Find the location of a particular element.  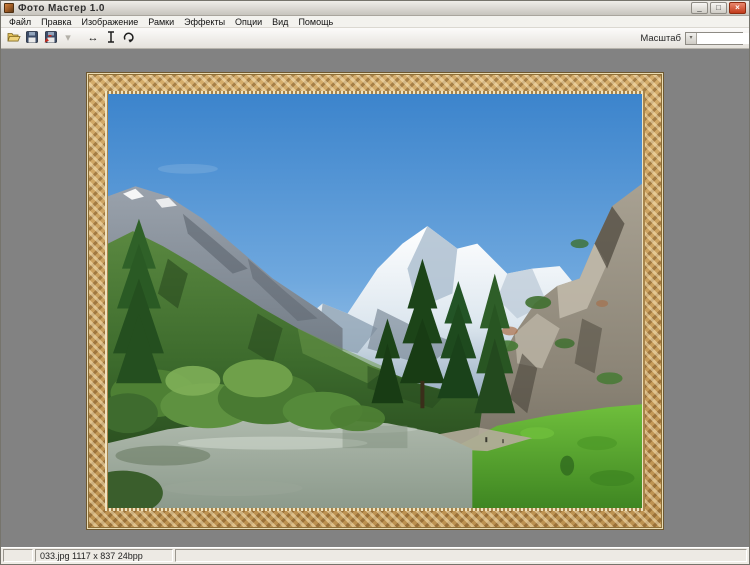

window-title: Фото Мастер 1.0 is located at coordinates (61, 8).